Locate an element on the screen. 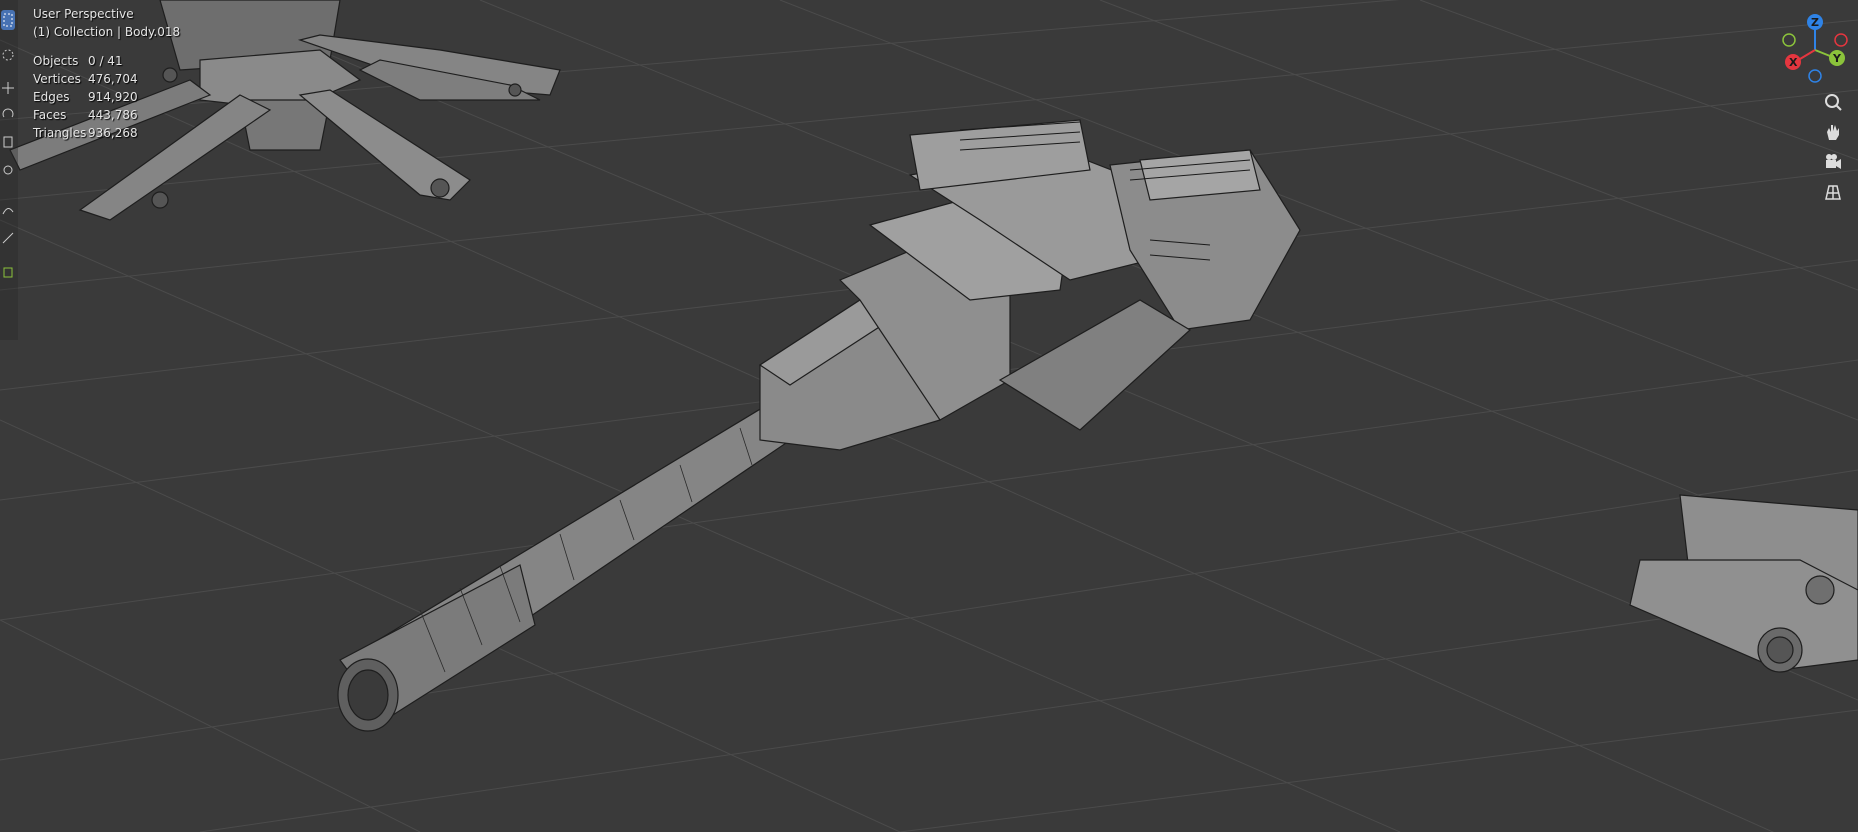 The image size is (1858, 832). collection-info: (1) Collection | Body.018 is located at coordinates (107, 32).